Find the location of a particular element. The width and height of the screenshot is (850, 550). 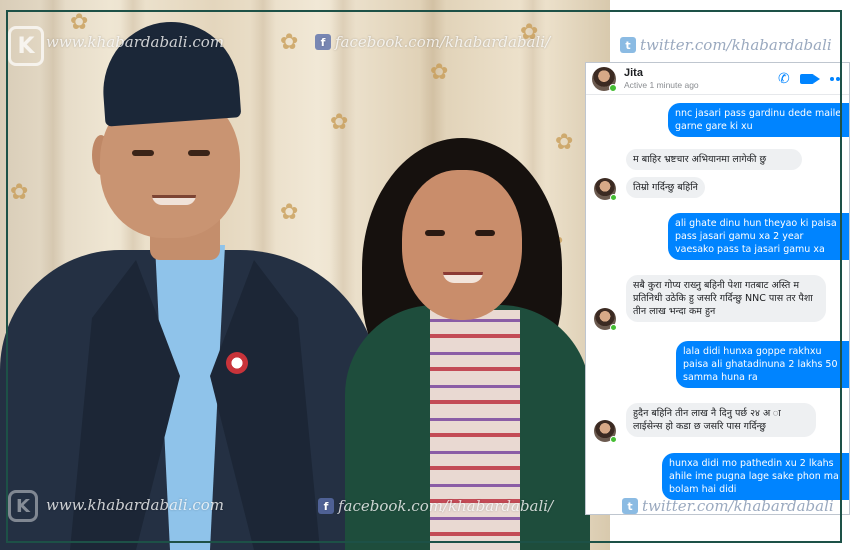

watermark-facebook-bottom: f facebook.com/khabardabali/ is located at coordinates (435, 506).